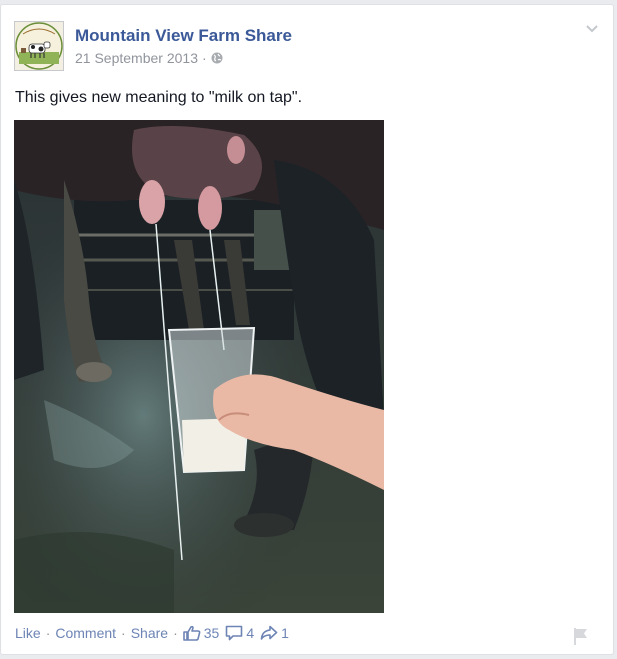  I want to click on share-link: Share, so click(149, 633).